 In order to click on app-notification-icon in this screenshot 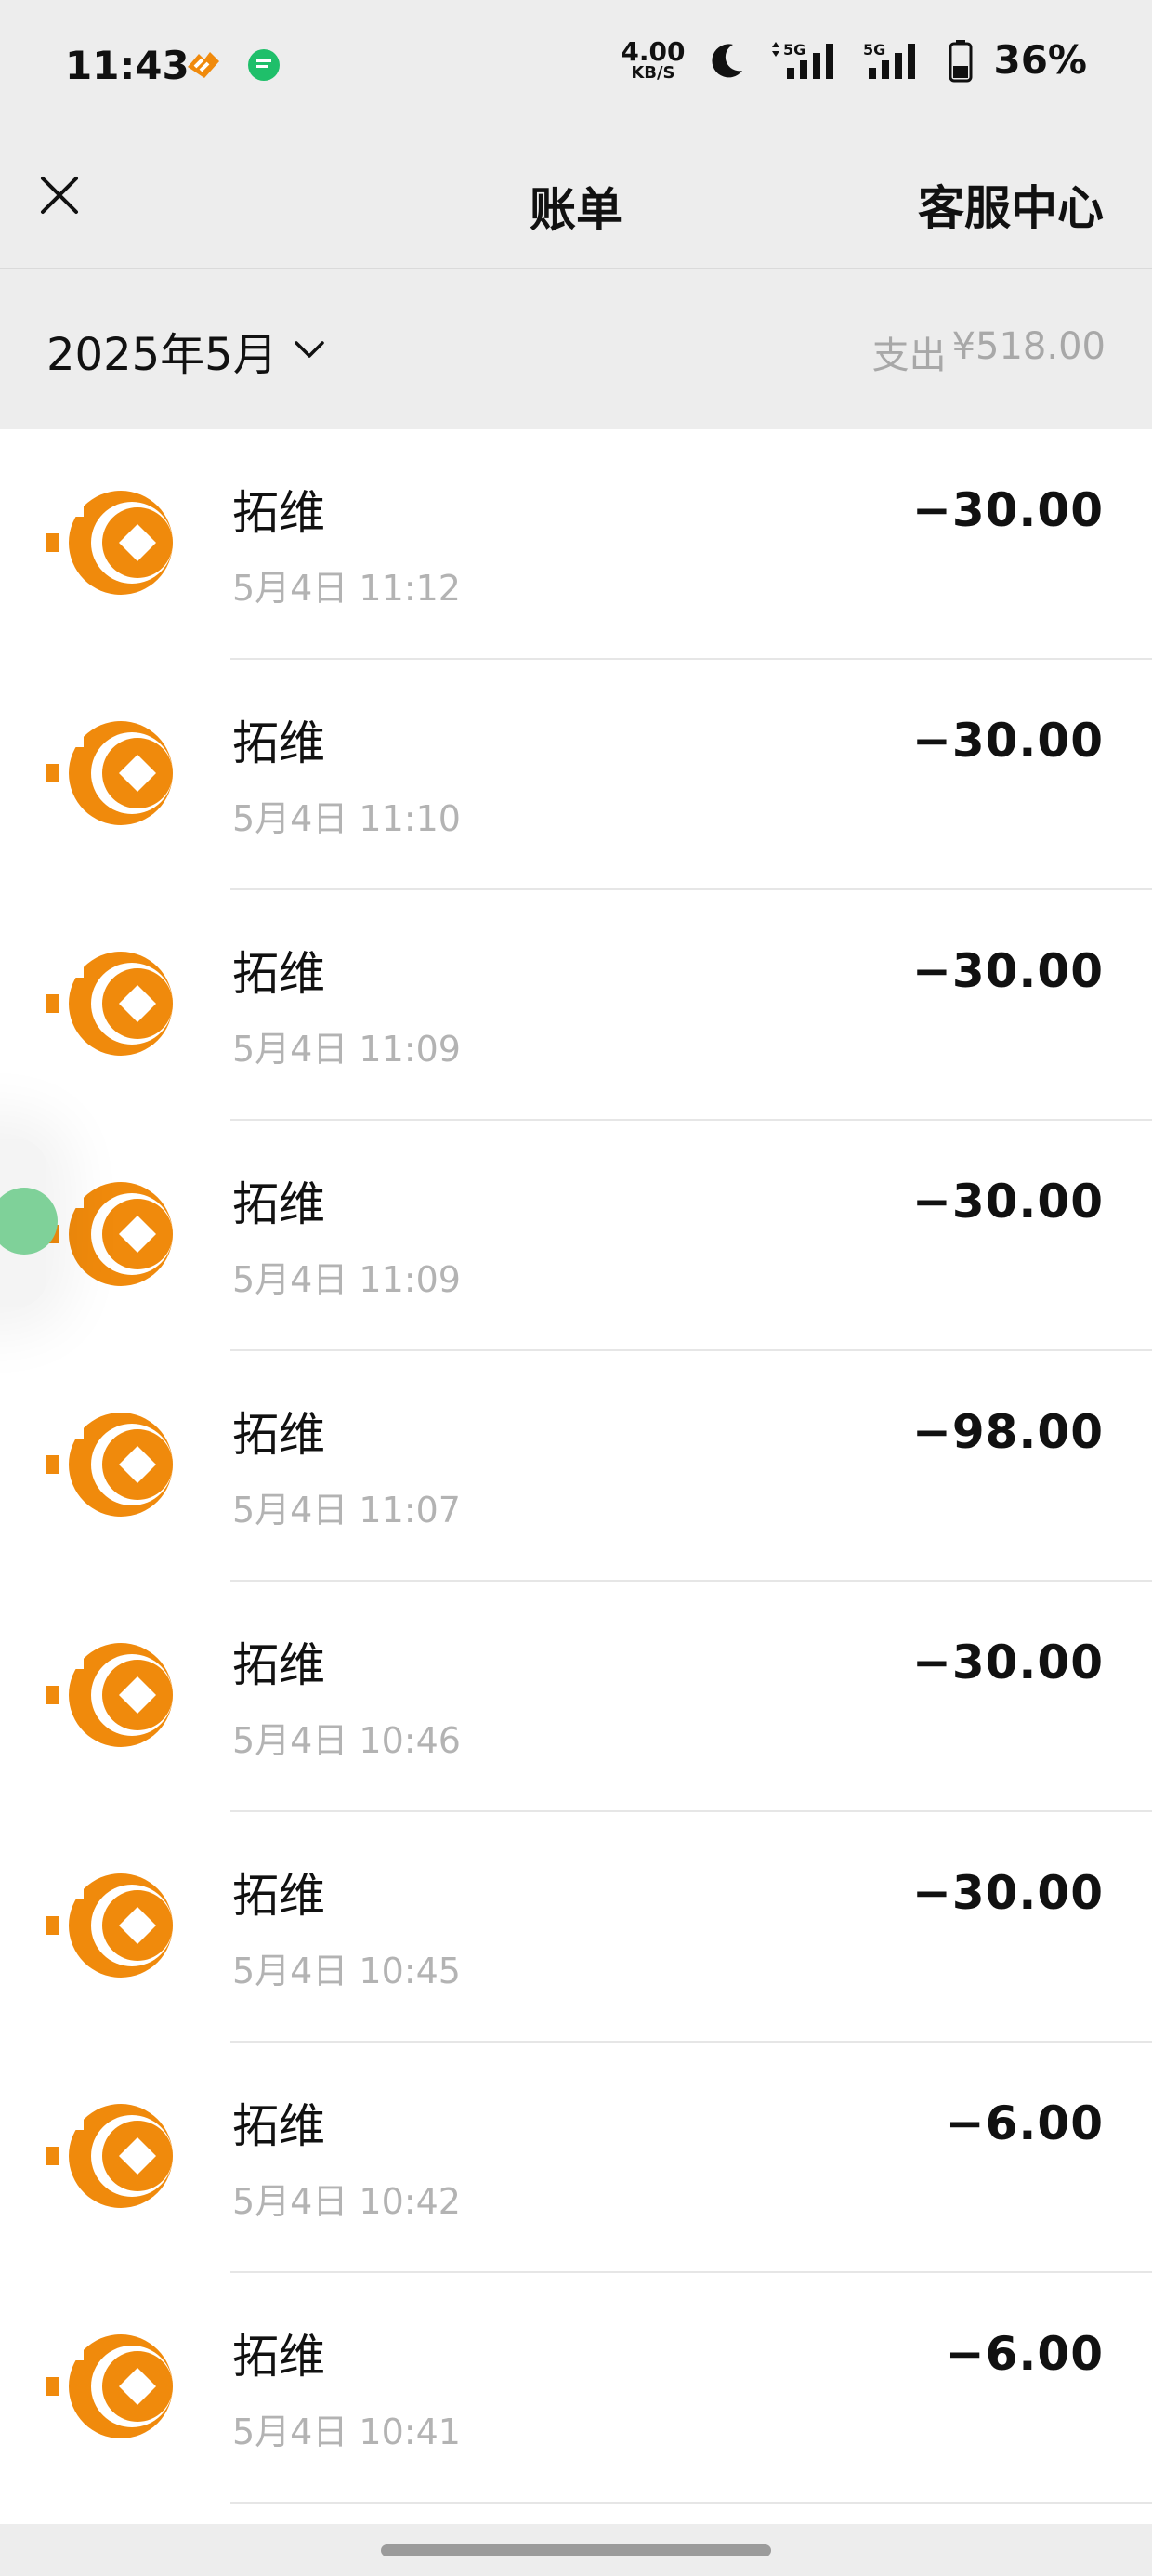, I will do `click(203, 65)`.